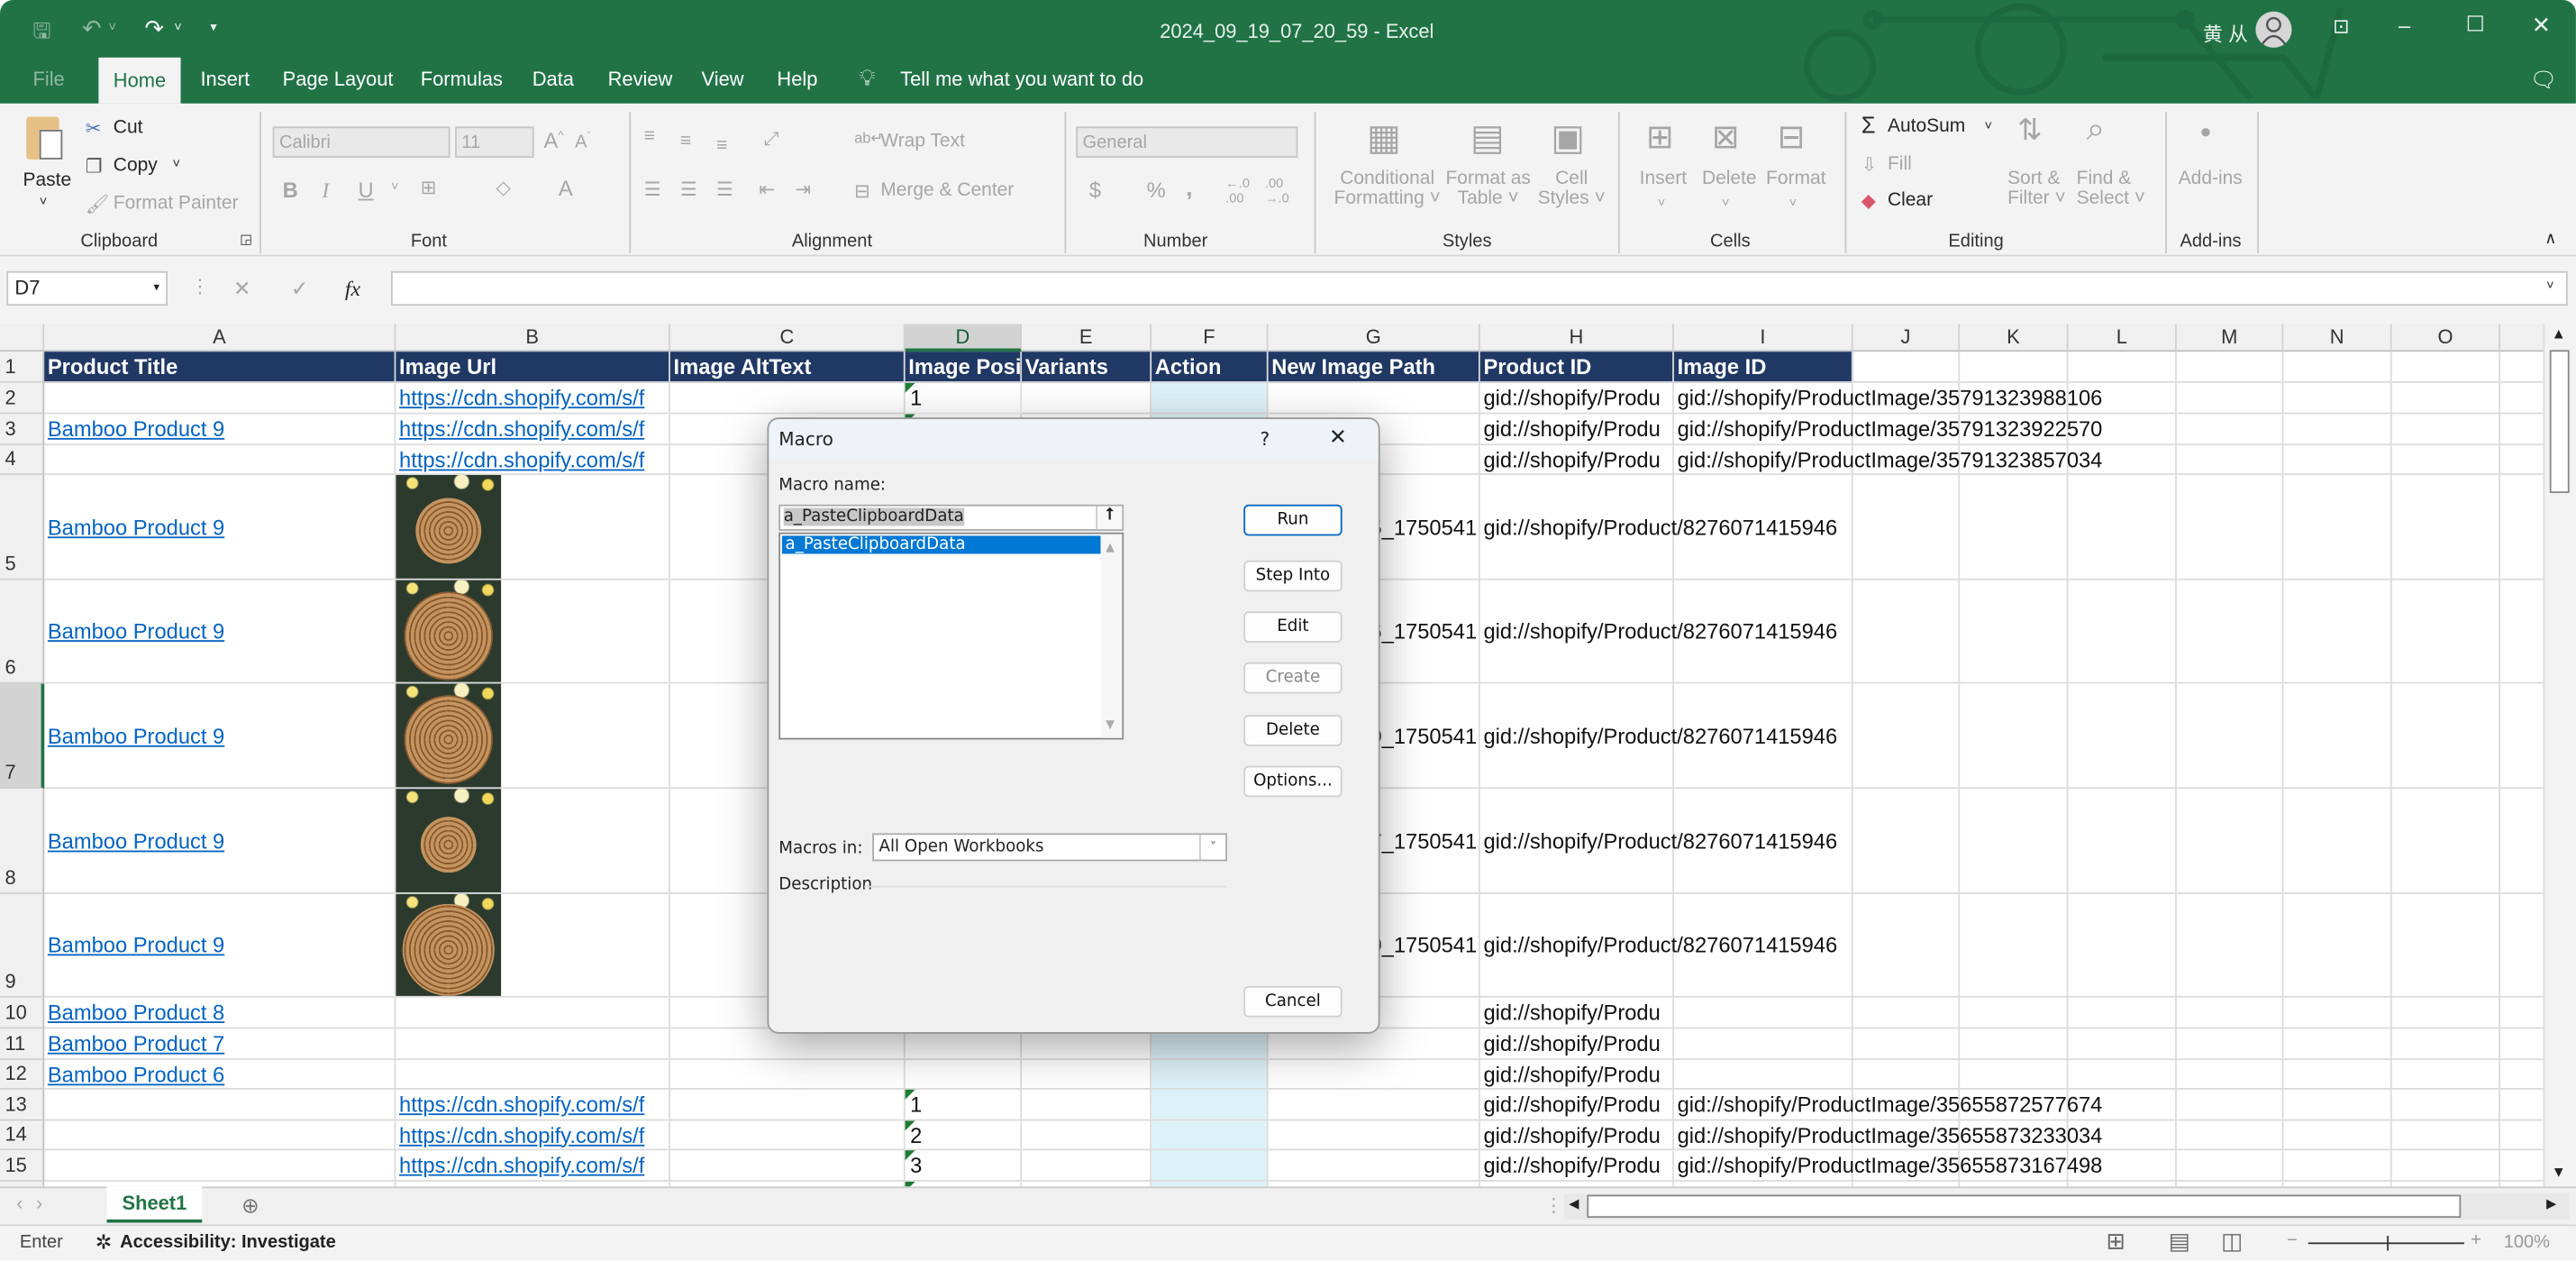 The image size is (2576, 1261). Describe the element at coordinates (2230, 737) in the screenshot. I see `cell-M7` at that location.